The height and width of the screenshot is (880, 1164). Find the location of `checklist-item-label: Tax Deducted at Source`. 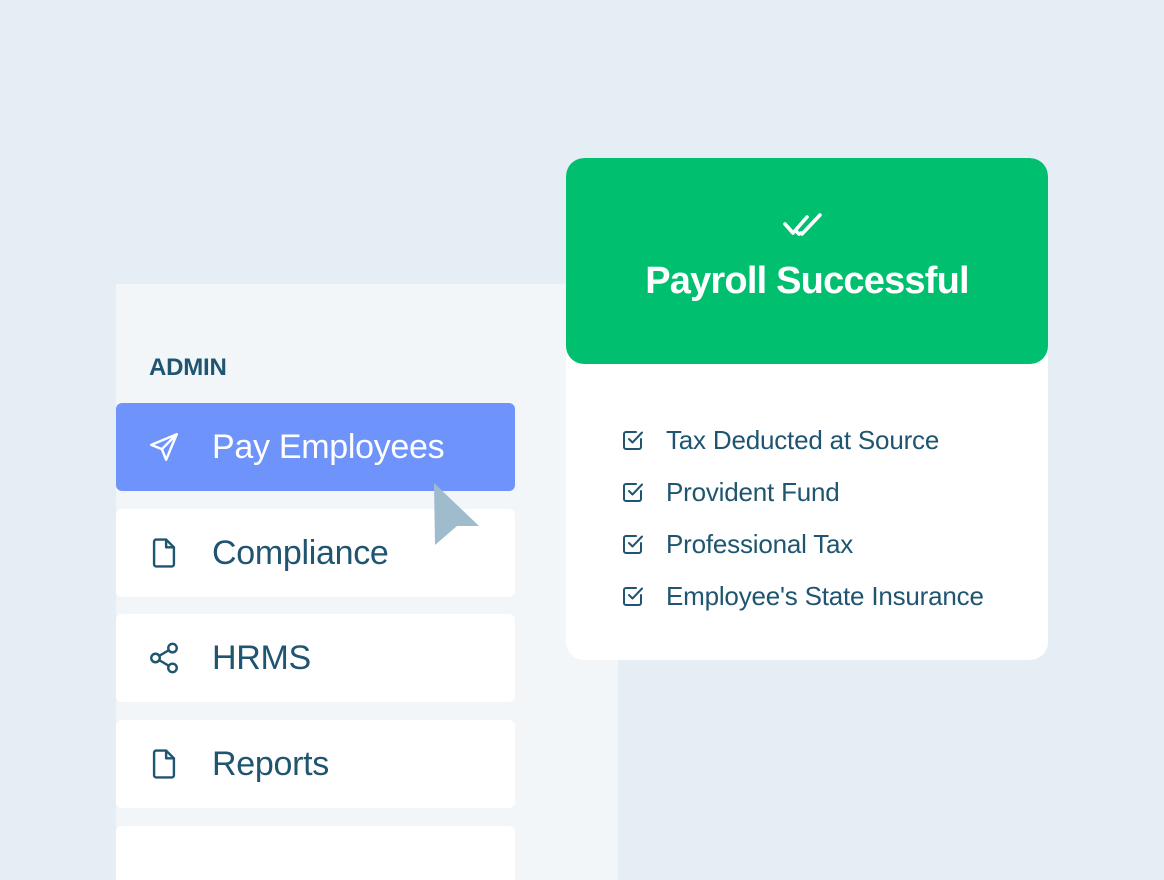

checklist-item-label: Tax Deducted at Source is located at coordinates (803, 439).